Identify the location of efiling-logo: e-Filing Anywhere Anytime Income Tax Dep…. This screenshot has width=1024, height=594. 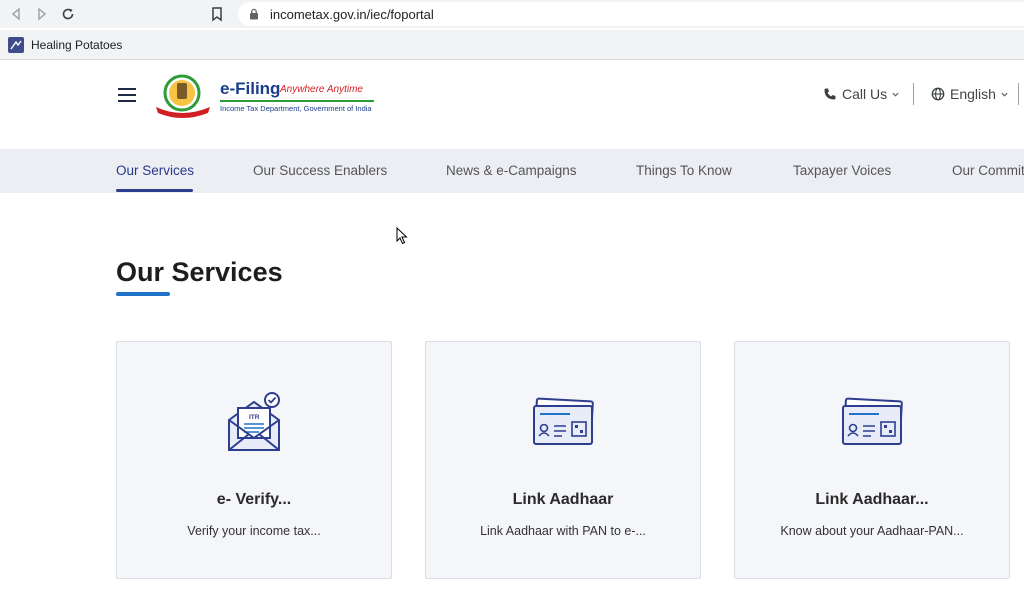
(267, 95).